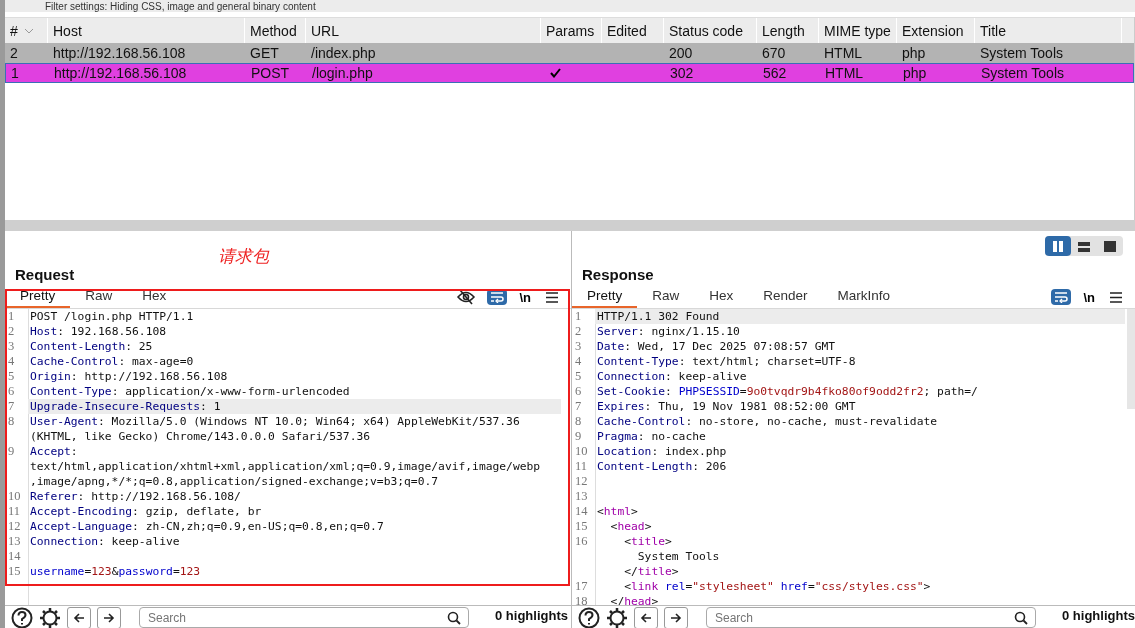  Describe the element at coordinates (864, 297) in the screenshot. I see `editor-tab: MarkInfo` at that location.